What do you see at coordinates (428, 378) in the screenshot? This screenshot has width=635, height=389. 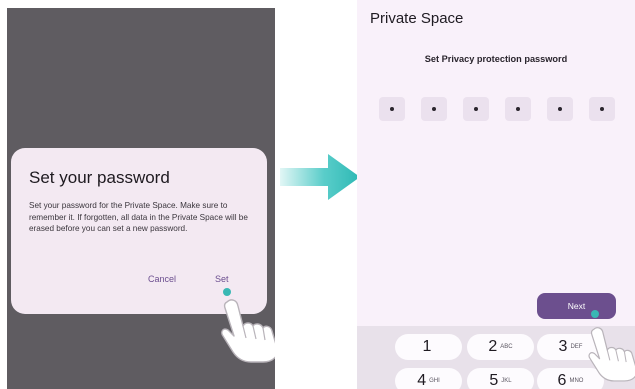 I see `key-4: 4 GHI` at bounding box center [428, 378].